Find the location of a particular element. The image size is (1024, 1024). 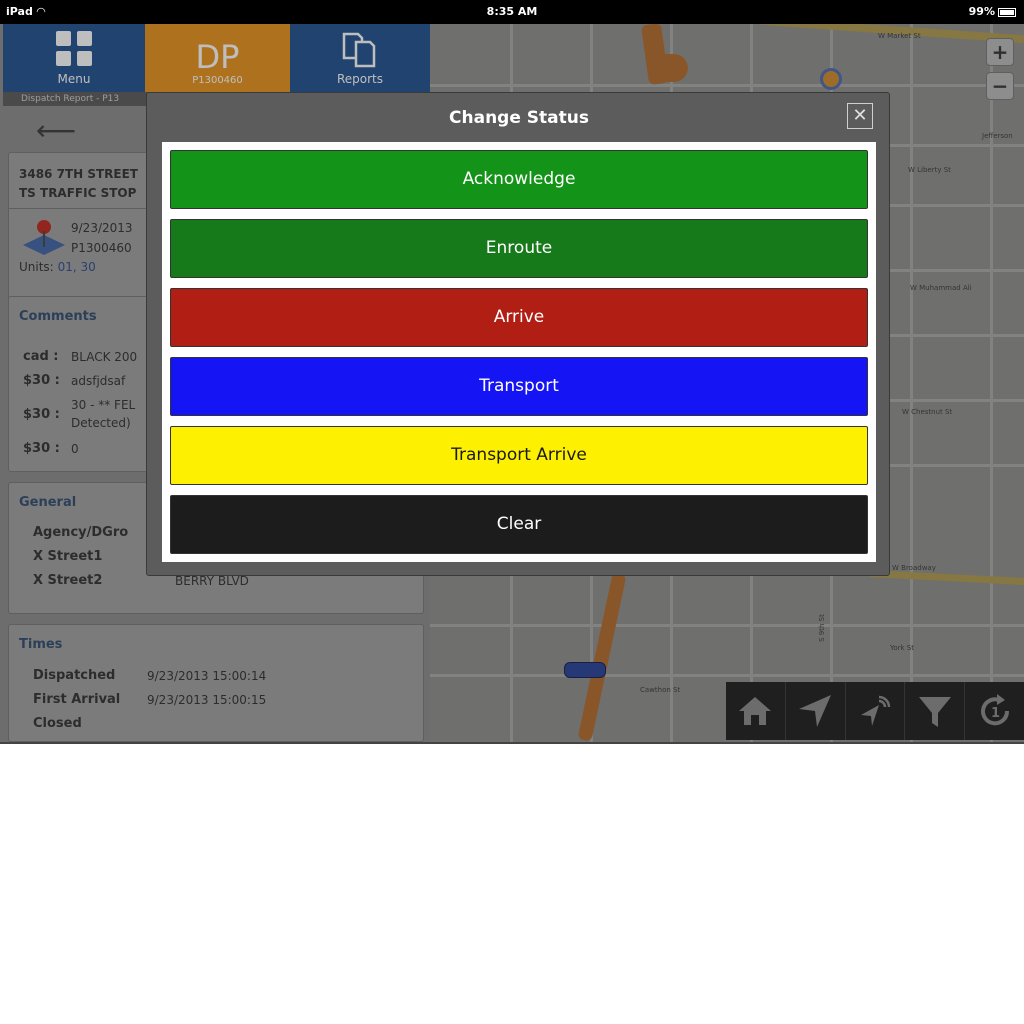

battery-status: 99% is located at coordinates (992, 11).